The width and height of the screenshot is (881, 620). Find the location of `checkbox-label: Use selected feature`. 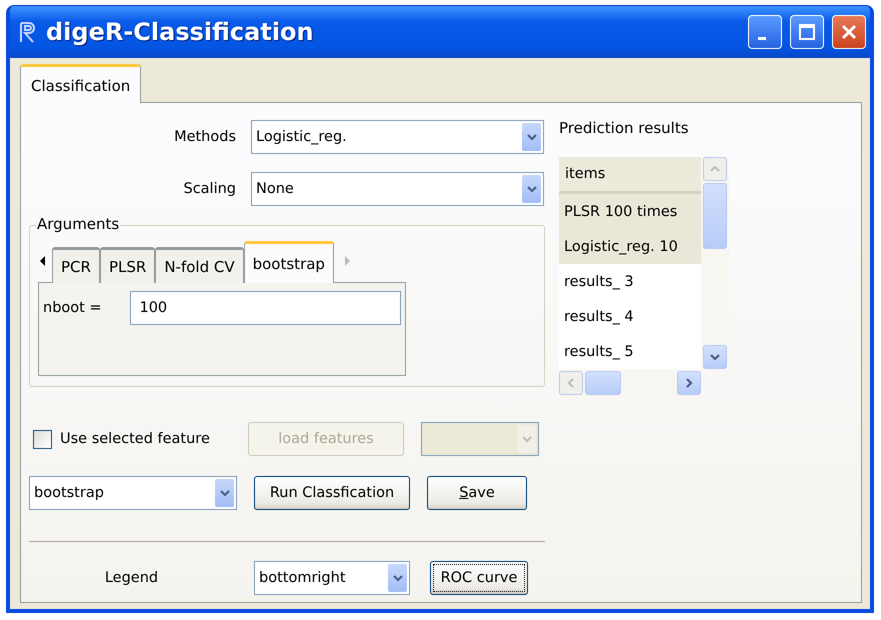

checkbox-label: Use selected feature is located at coordinates (135, 439).